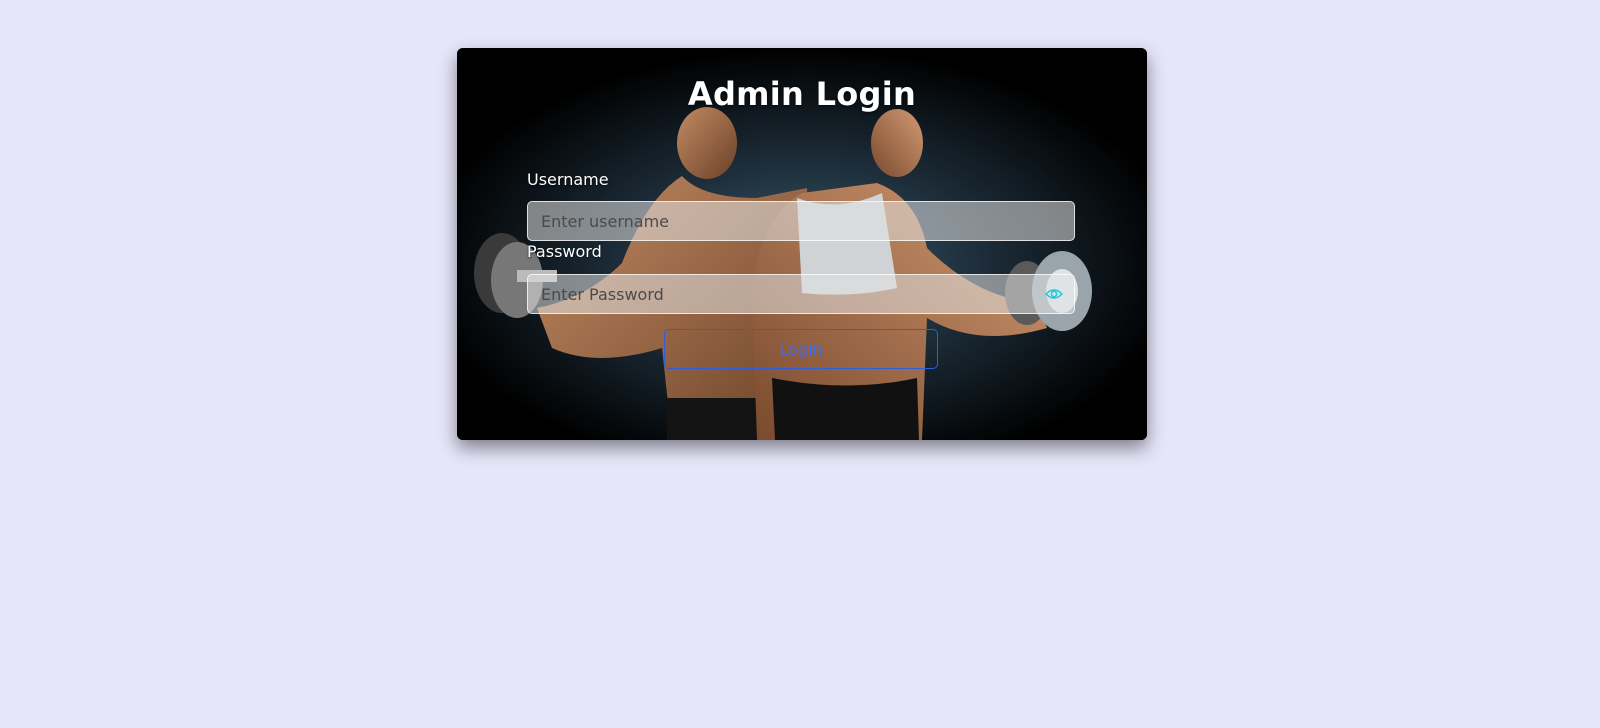 This screenshot has height=728, width=1600. Describe the element at coordinates (564, 251) in the screenshot. I see `password-label: Password` at that location.